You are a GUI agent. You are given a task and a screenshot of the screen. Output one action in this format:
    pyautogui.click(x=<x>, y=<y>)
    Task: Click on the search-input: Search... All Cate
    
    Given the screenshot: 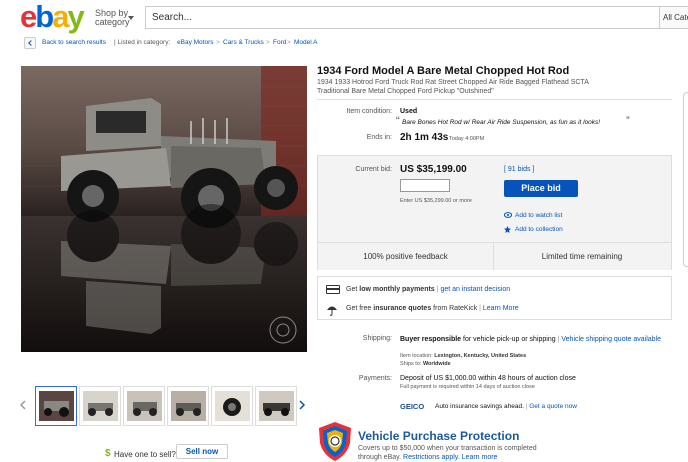 What is the action you would take?
    pyautogui.click(x=416, y=17)
    